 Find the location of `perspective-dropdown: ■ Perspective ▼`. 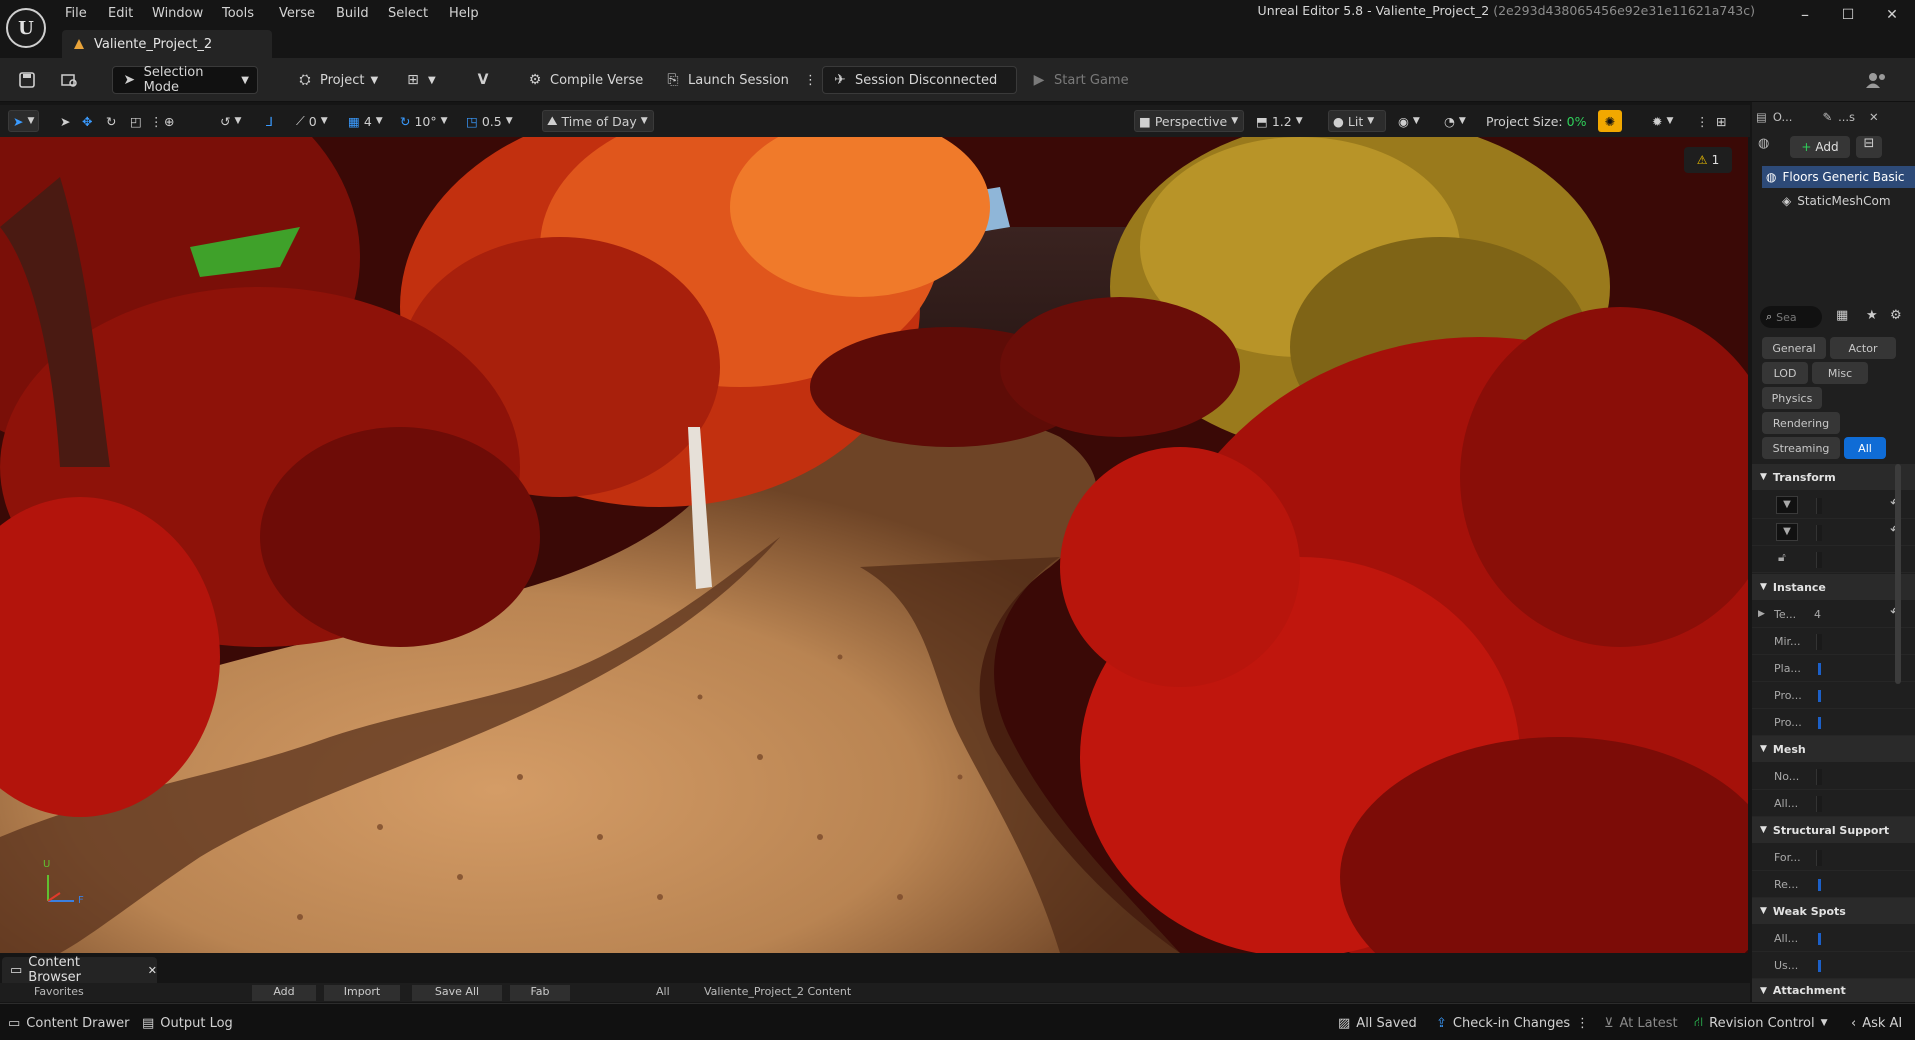

perspective-dropdown: ■ Perspective ▼ is located at coordinates (1189, 121).